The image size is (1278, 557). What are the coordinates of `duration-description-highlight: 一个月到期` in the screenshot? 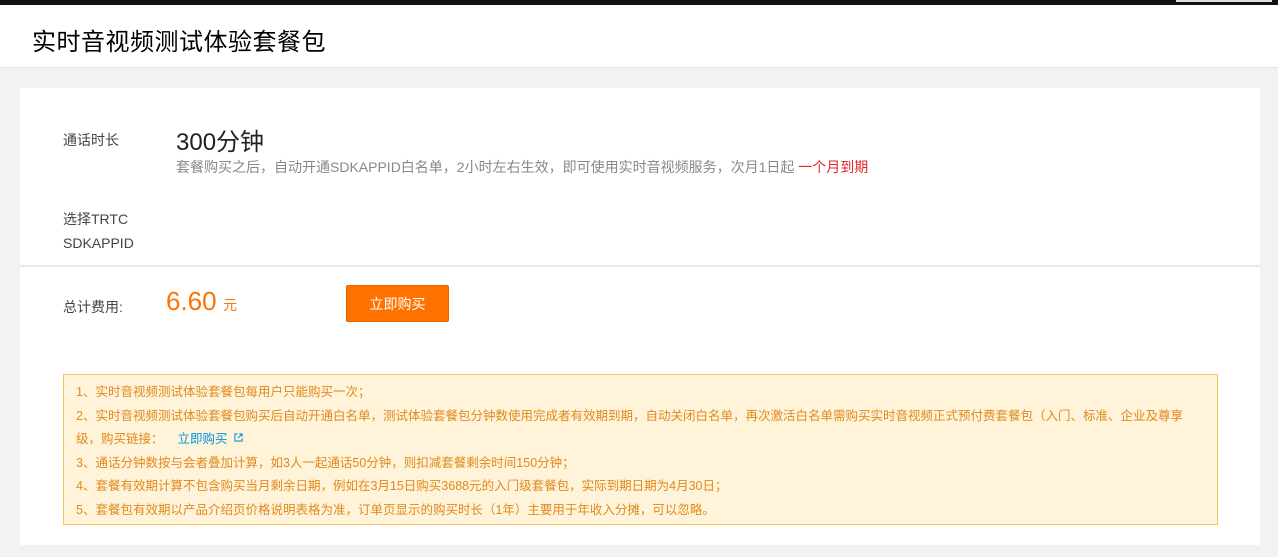 It's located at (833, 167).